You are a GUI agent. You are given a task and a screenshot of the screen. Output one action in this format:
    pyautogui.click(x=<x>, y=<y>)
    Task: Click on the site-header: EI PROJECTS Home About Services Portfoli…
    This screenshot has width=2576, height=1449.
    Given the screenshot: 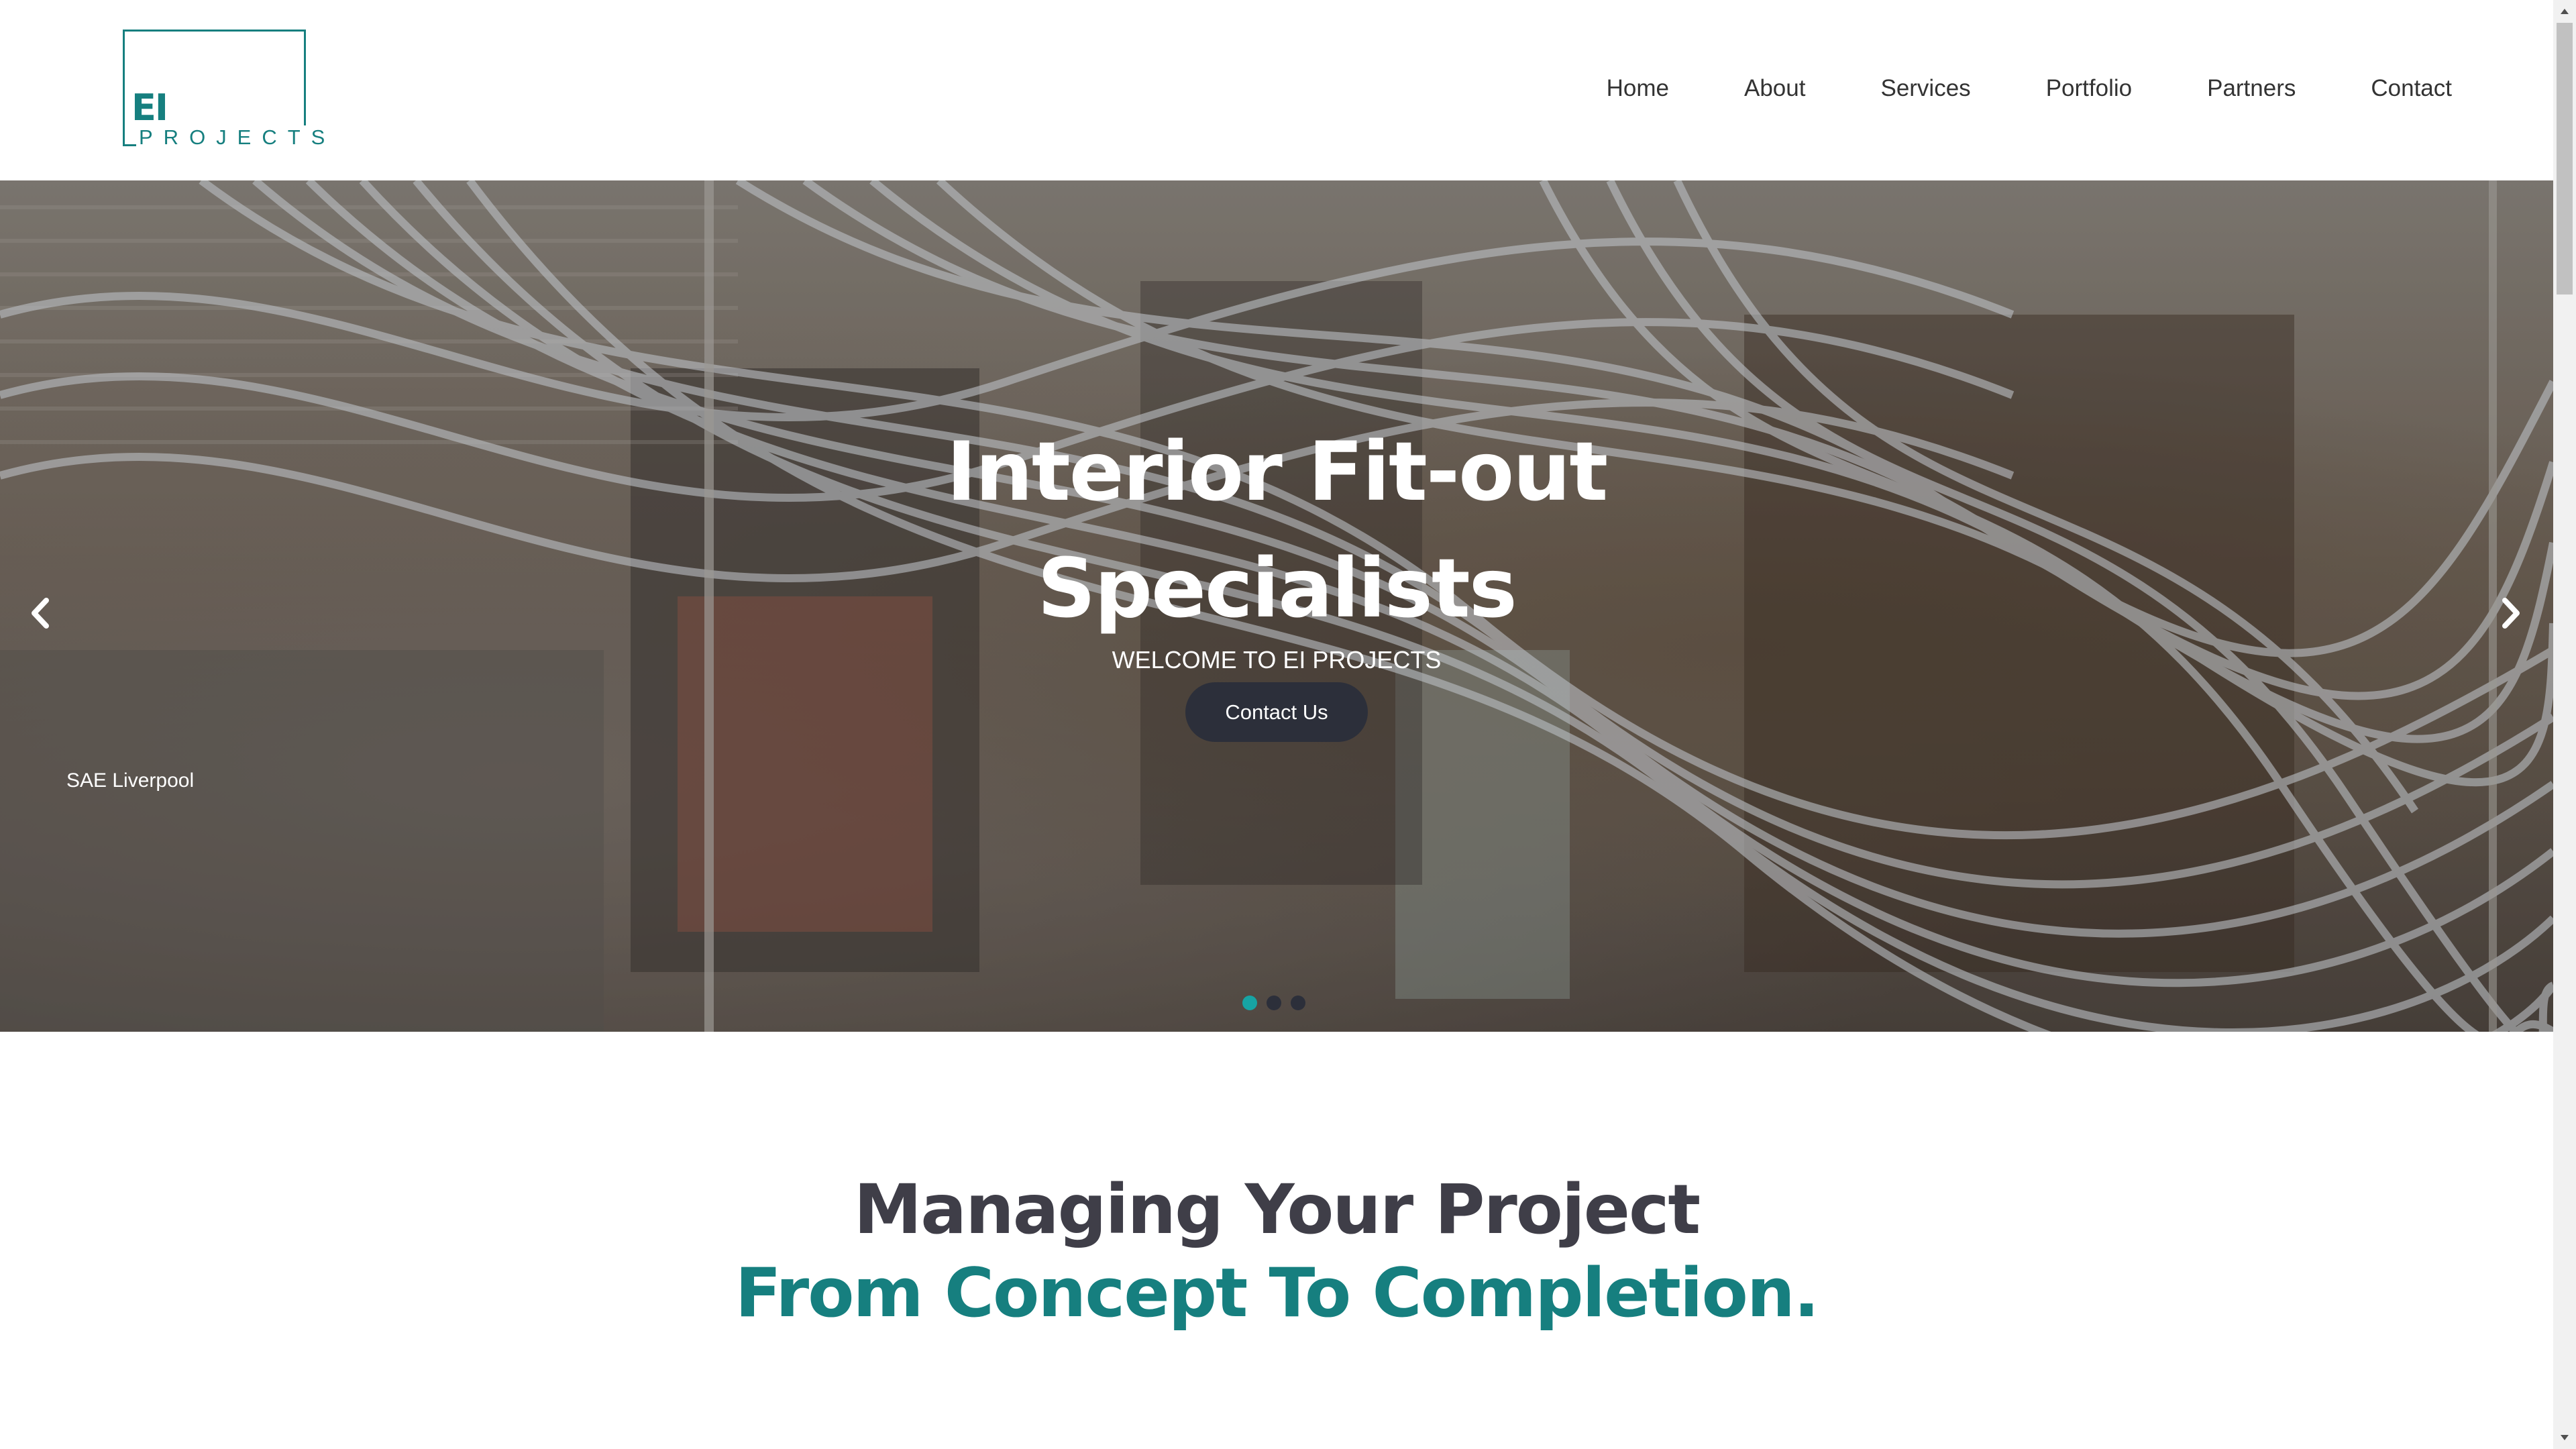 What is the action you would take?
    pyautogui.click(x=1276, y=90)
    